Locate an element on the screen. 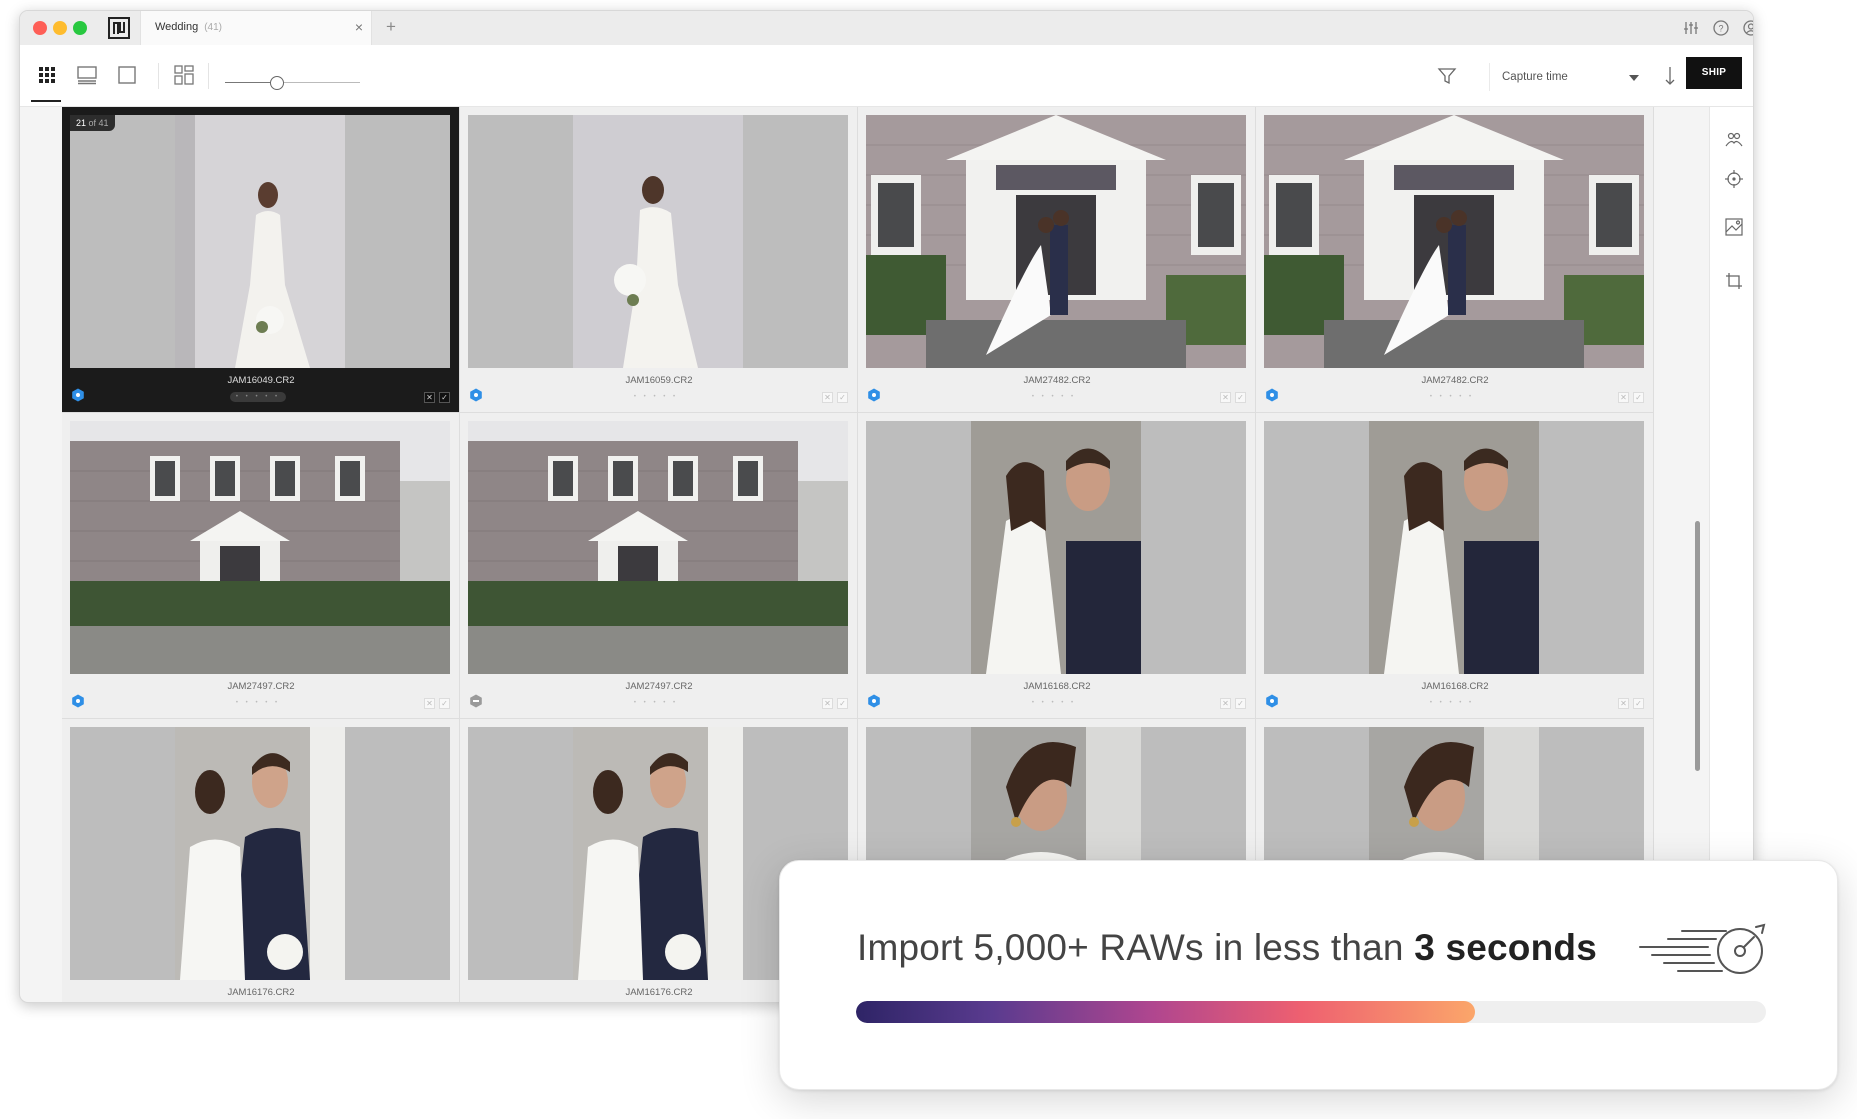 The image size is (1857, 1119). sort-direction-icon is located at coordinates (1670, 76).